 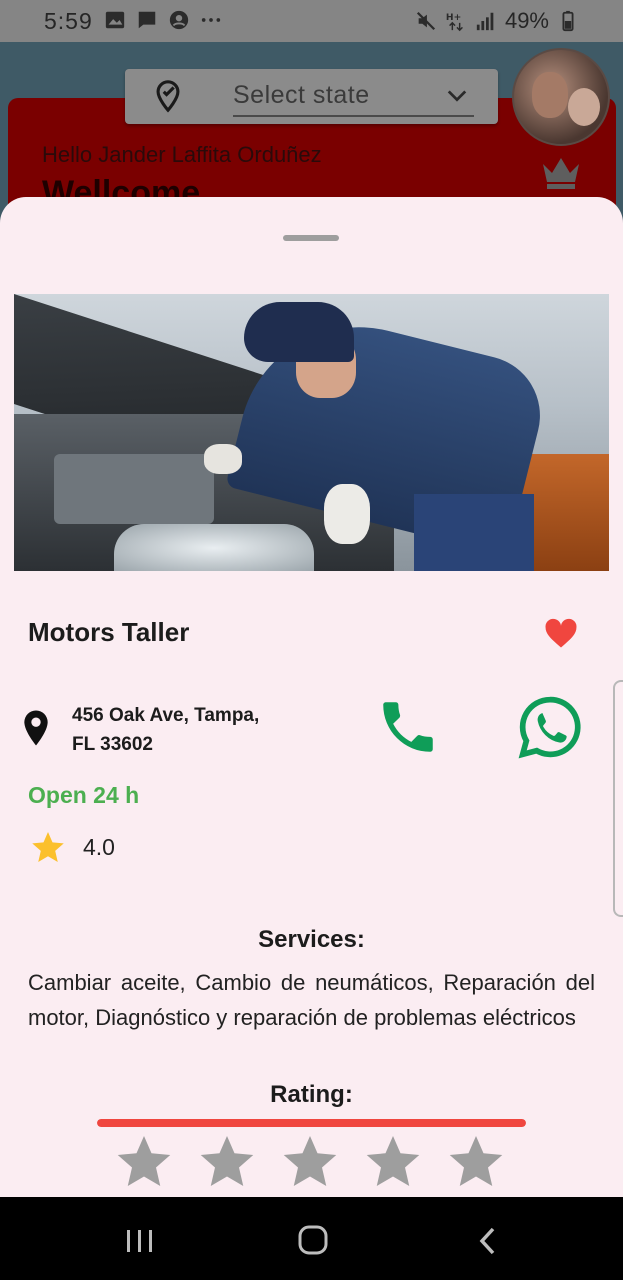 I want to click on state-select: Select state, so click(x=311, y=96).